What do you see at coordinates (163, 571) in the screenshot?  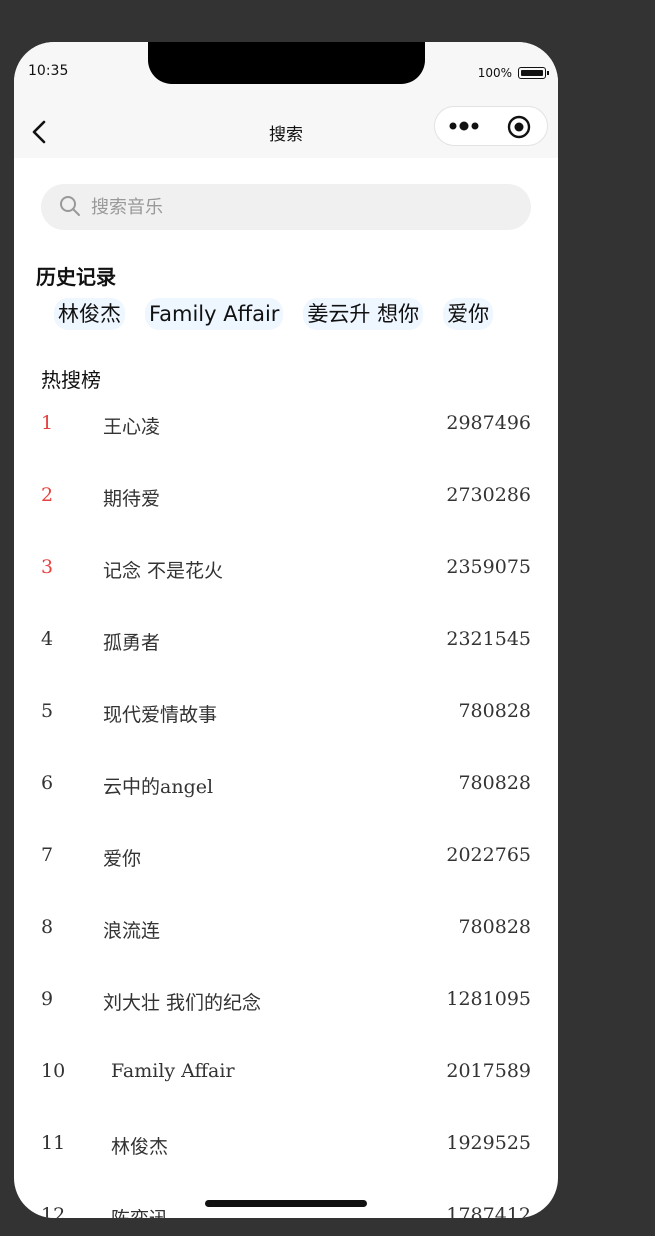 I see `hot-song-name: 记念 不是花火` at bounding box center [163, 571].